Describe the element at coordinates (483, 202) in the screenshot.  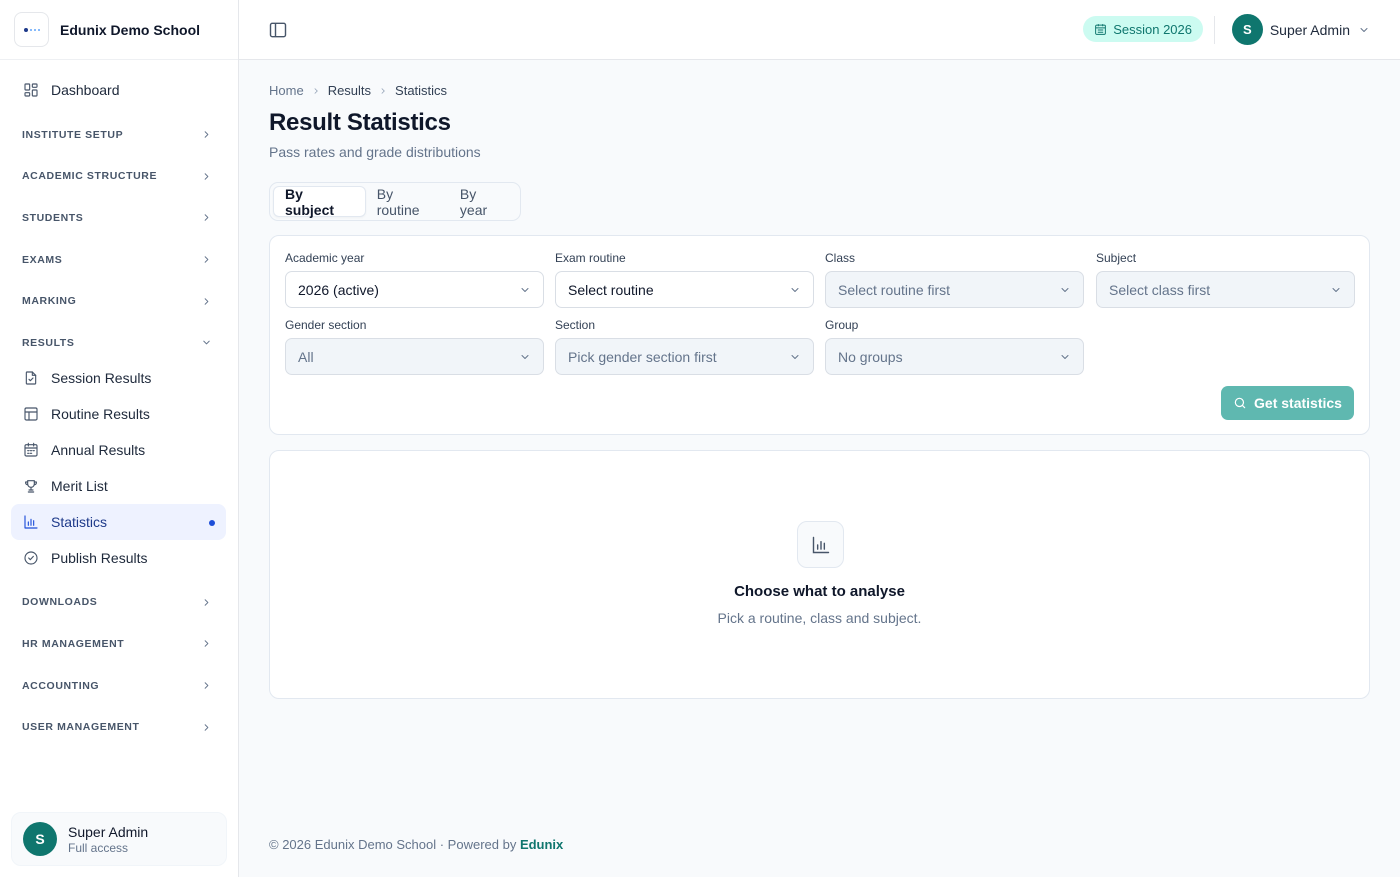
I see `tab-by-year: By year` at that location.